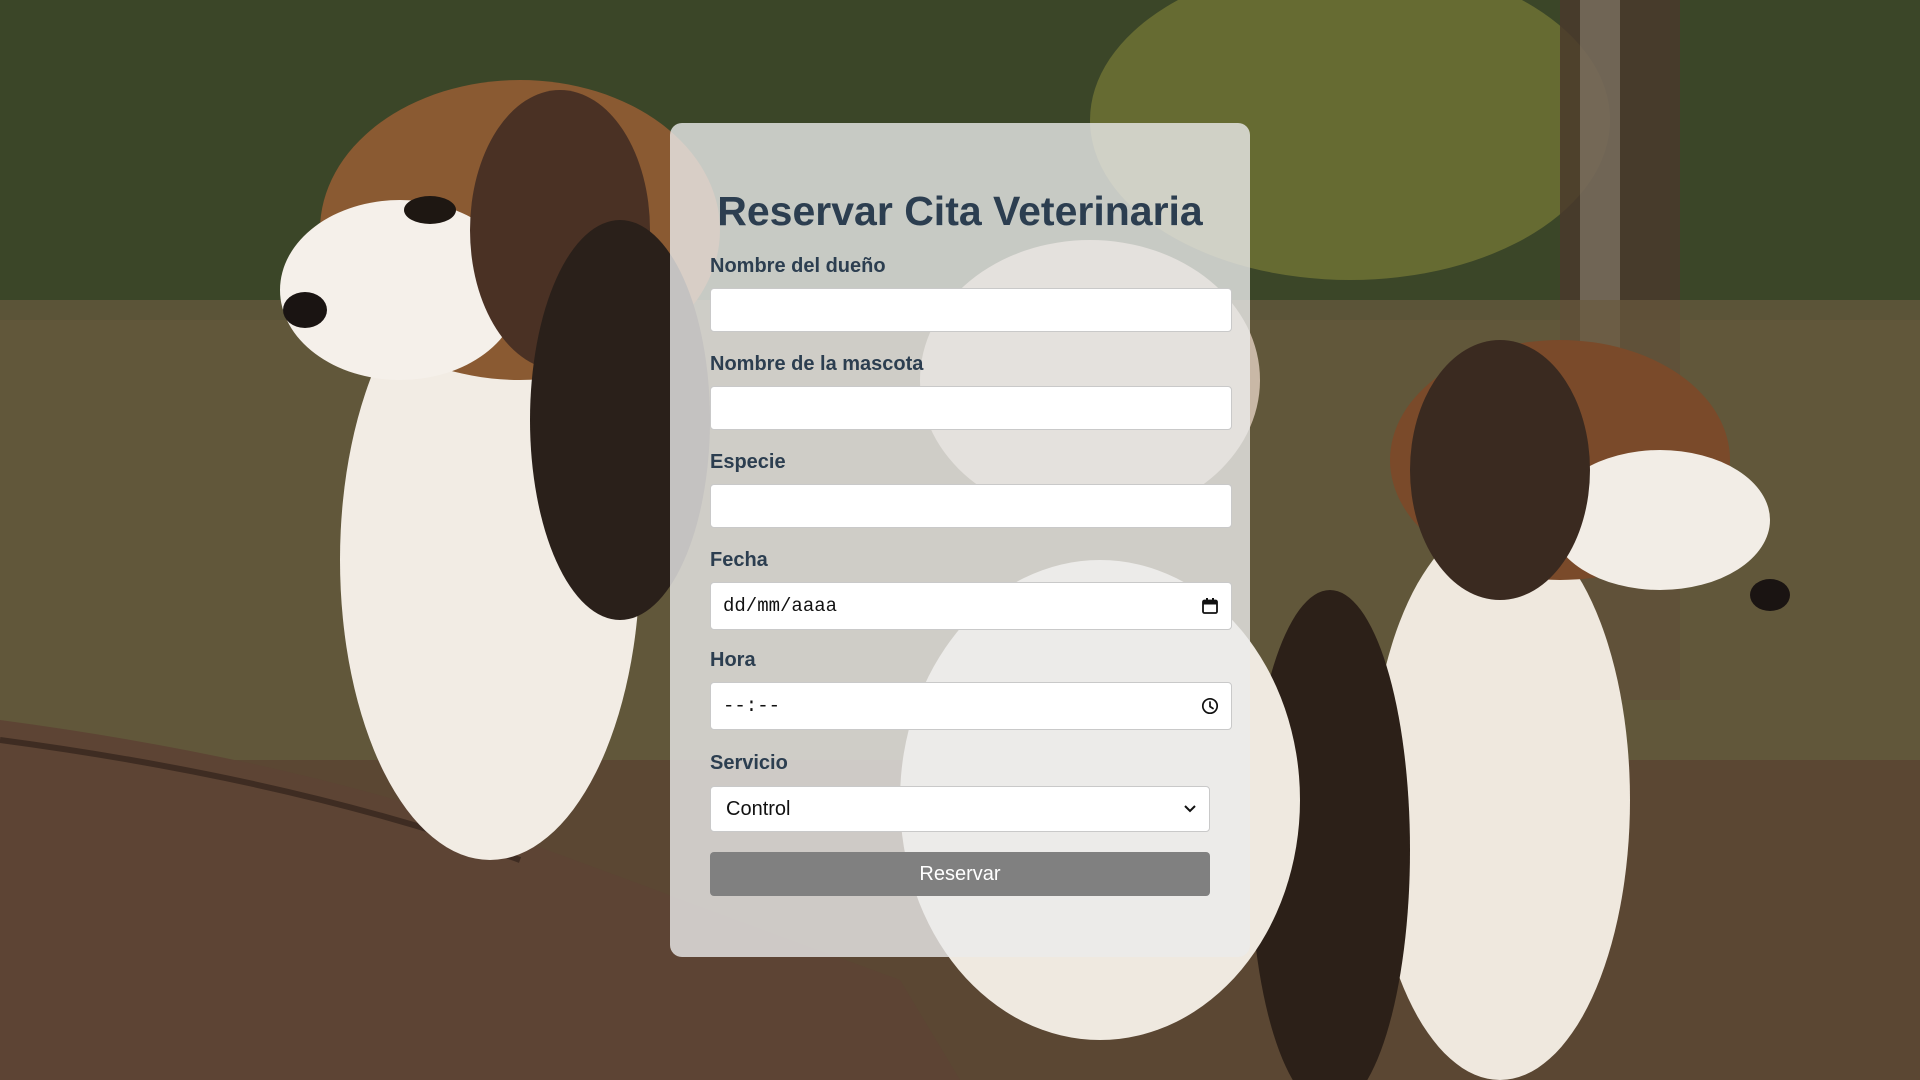 The height and width of the screenshot is (1080, 1920). I want to click on date-placeholder: dd/mm/aaaa, so click(780, 606).